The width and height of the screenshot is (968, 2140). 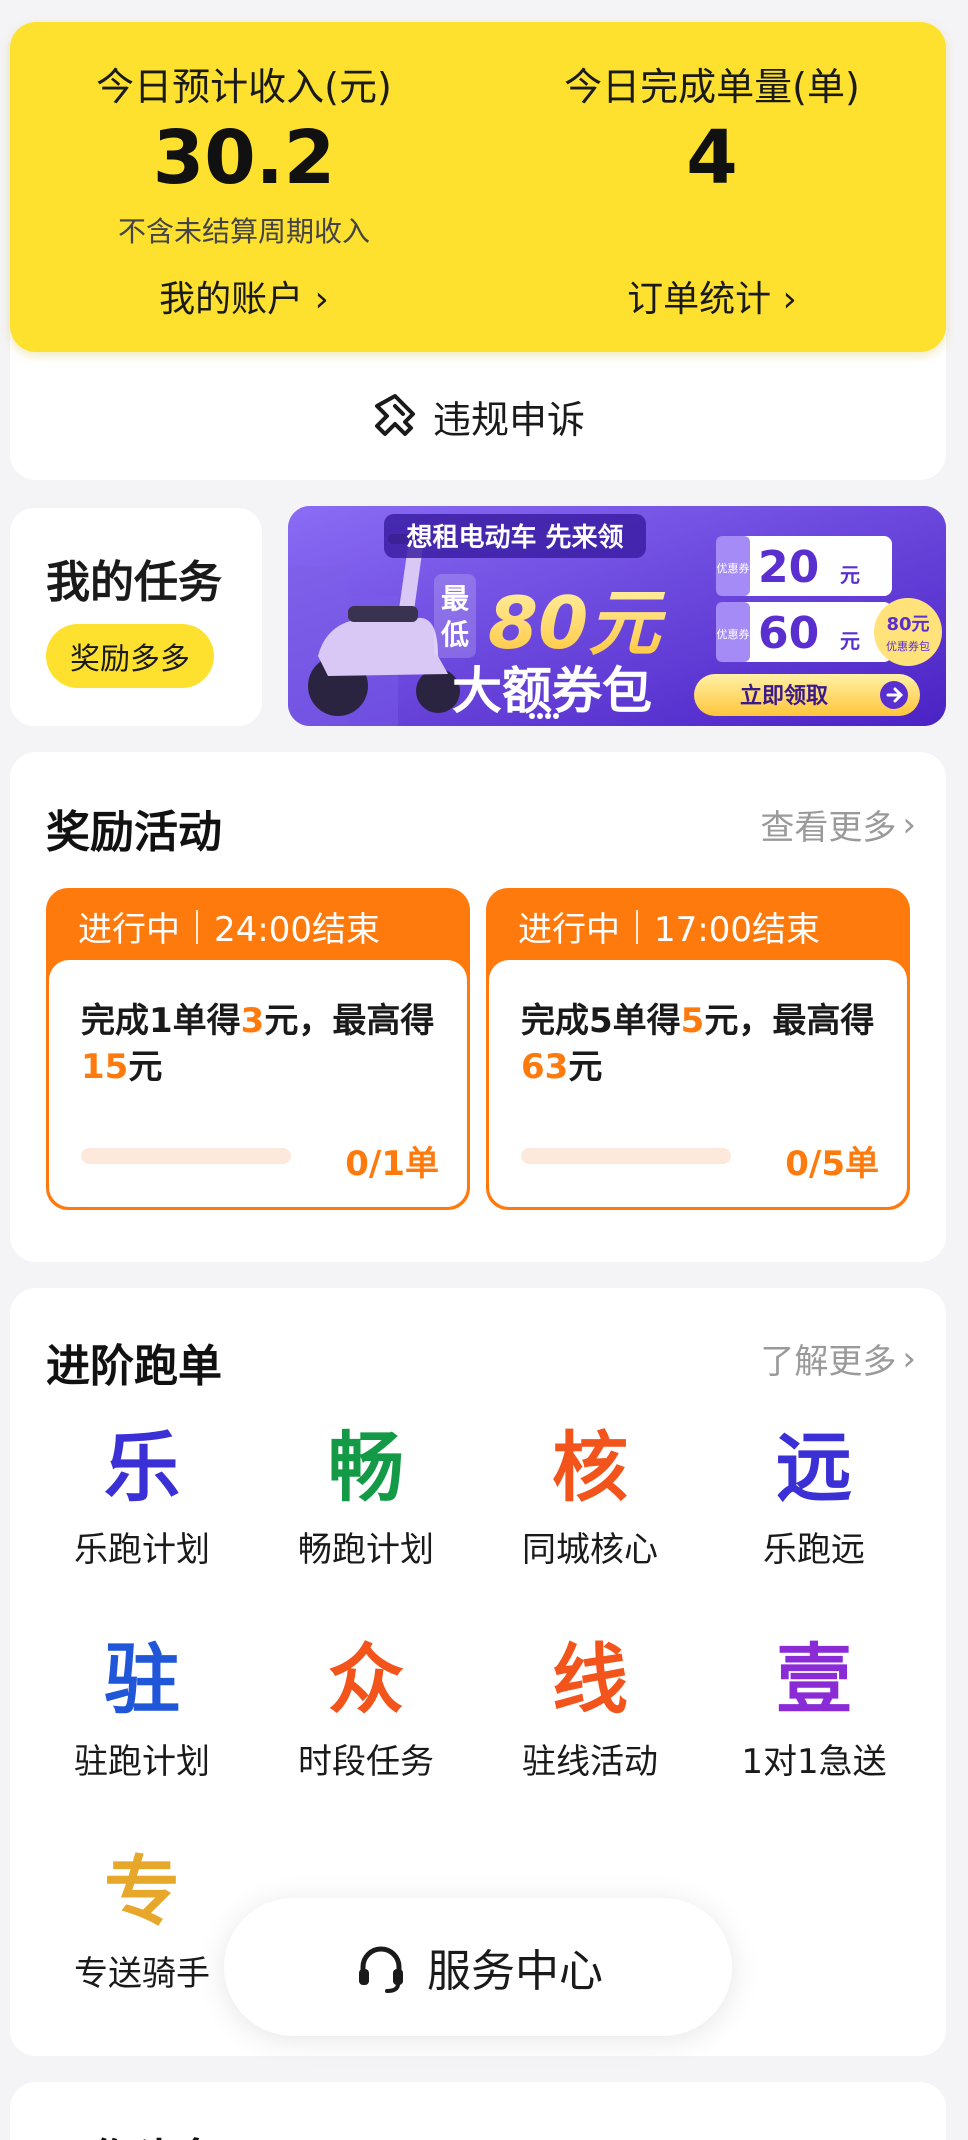 What do you see at coordinates (142, 1974) in the screenshot?
I see `program-label: 专送骑手` at bounding box center [142, 1974].